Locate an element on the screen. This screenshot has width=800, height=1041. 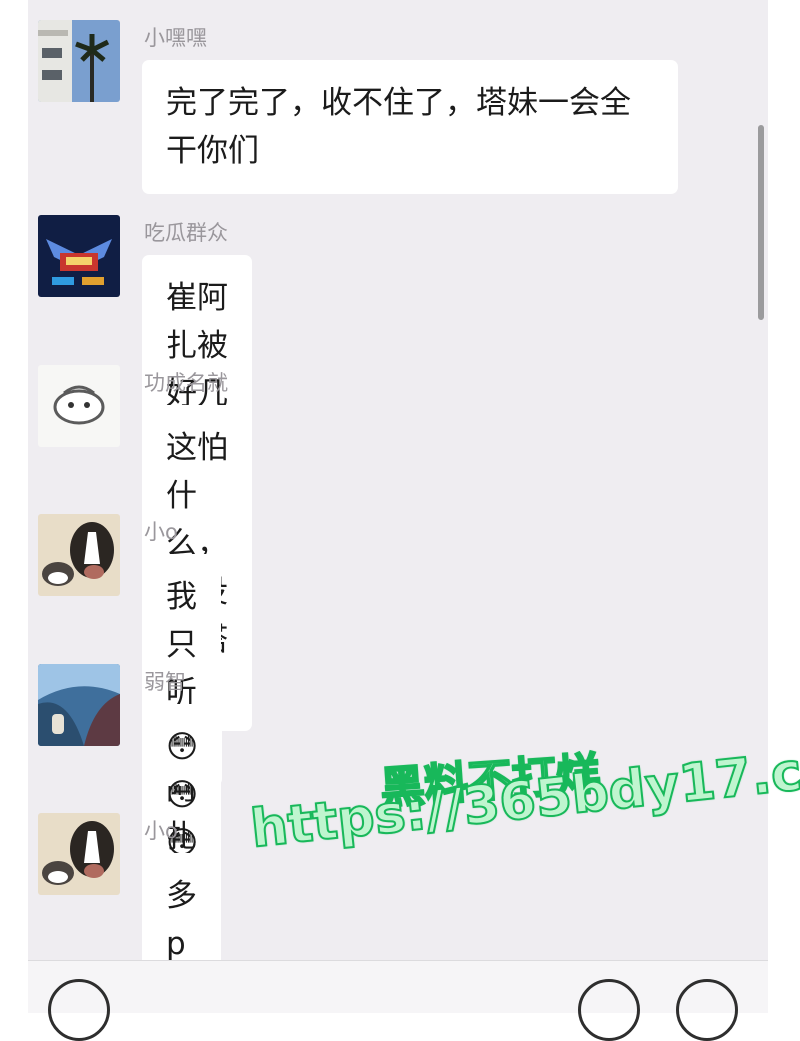
message-text: 完了完了，收不住了，塔妹一会全 干你们 is located at coordinates (398, 127).